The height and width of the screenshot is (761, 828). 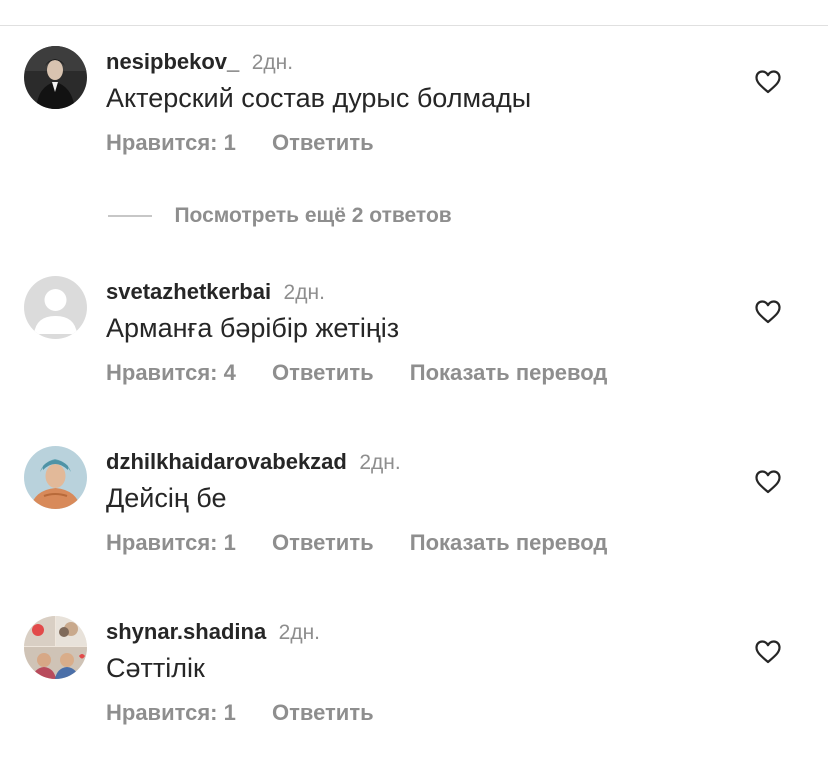 I want to click on username: shynar.shadina, so click(x=186, y=631).